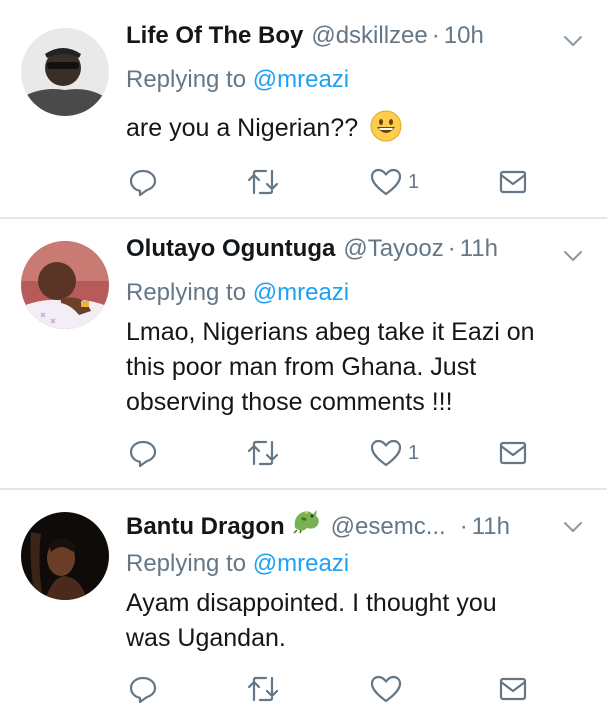 The image size is (607, 720). I want to click on tweet-text-line: Ayam disappointed. I thought you, so click(311, 603).